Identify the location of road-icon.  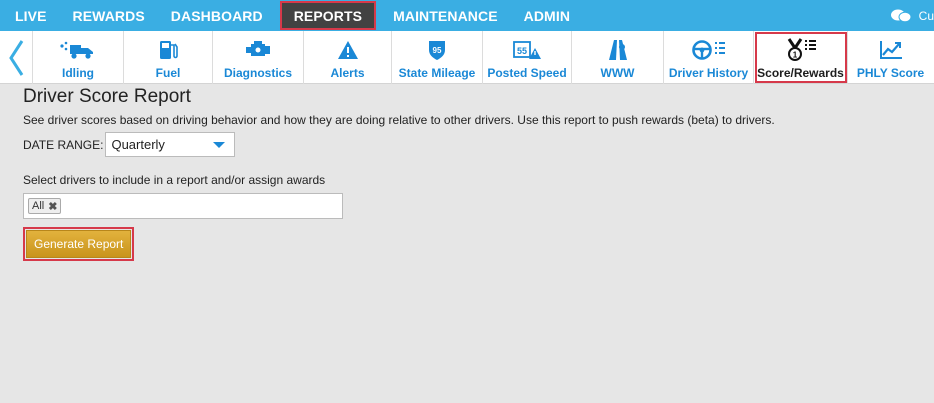
(618, 50).